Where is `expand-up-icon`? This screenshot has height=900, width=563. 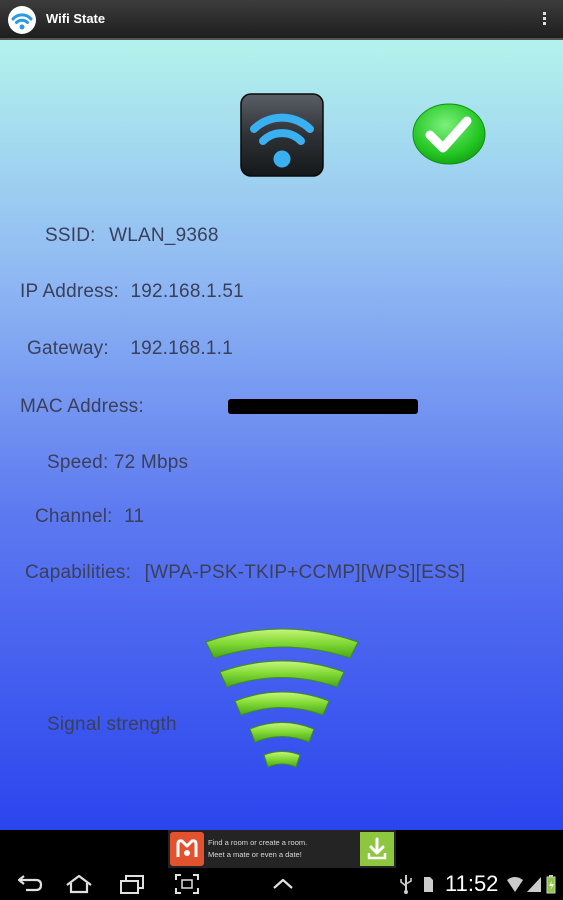
expand-up-icon is located at coordinates (283, 884).